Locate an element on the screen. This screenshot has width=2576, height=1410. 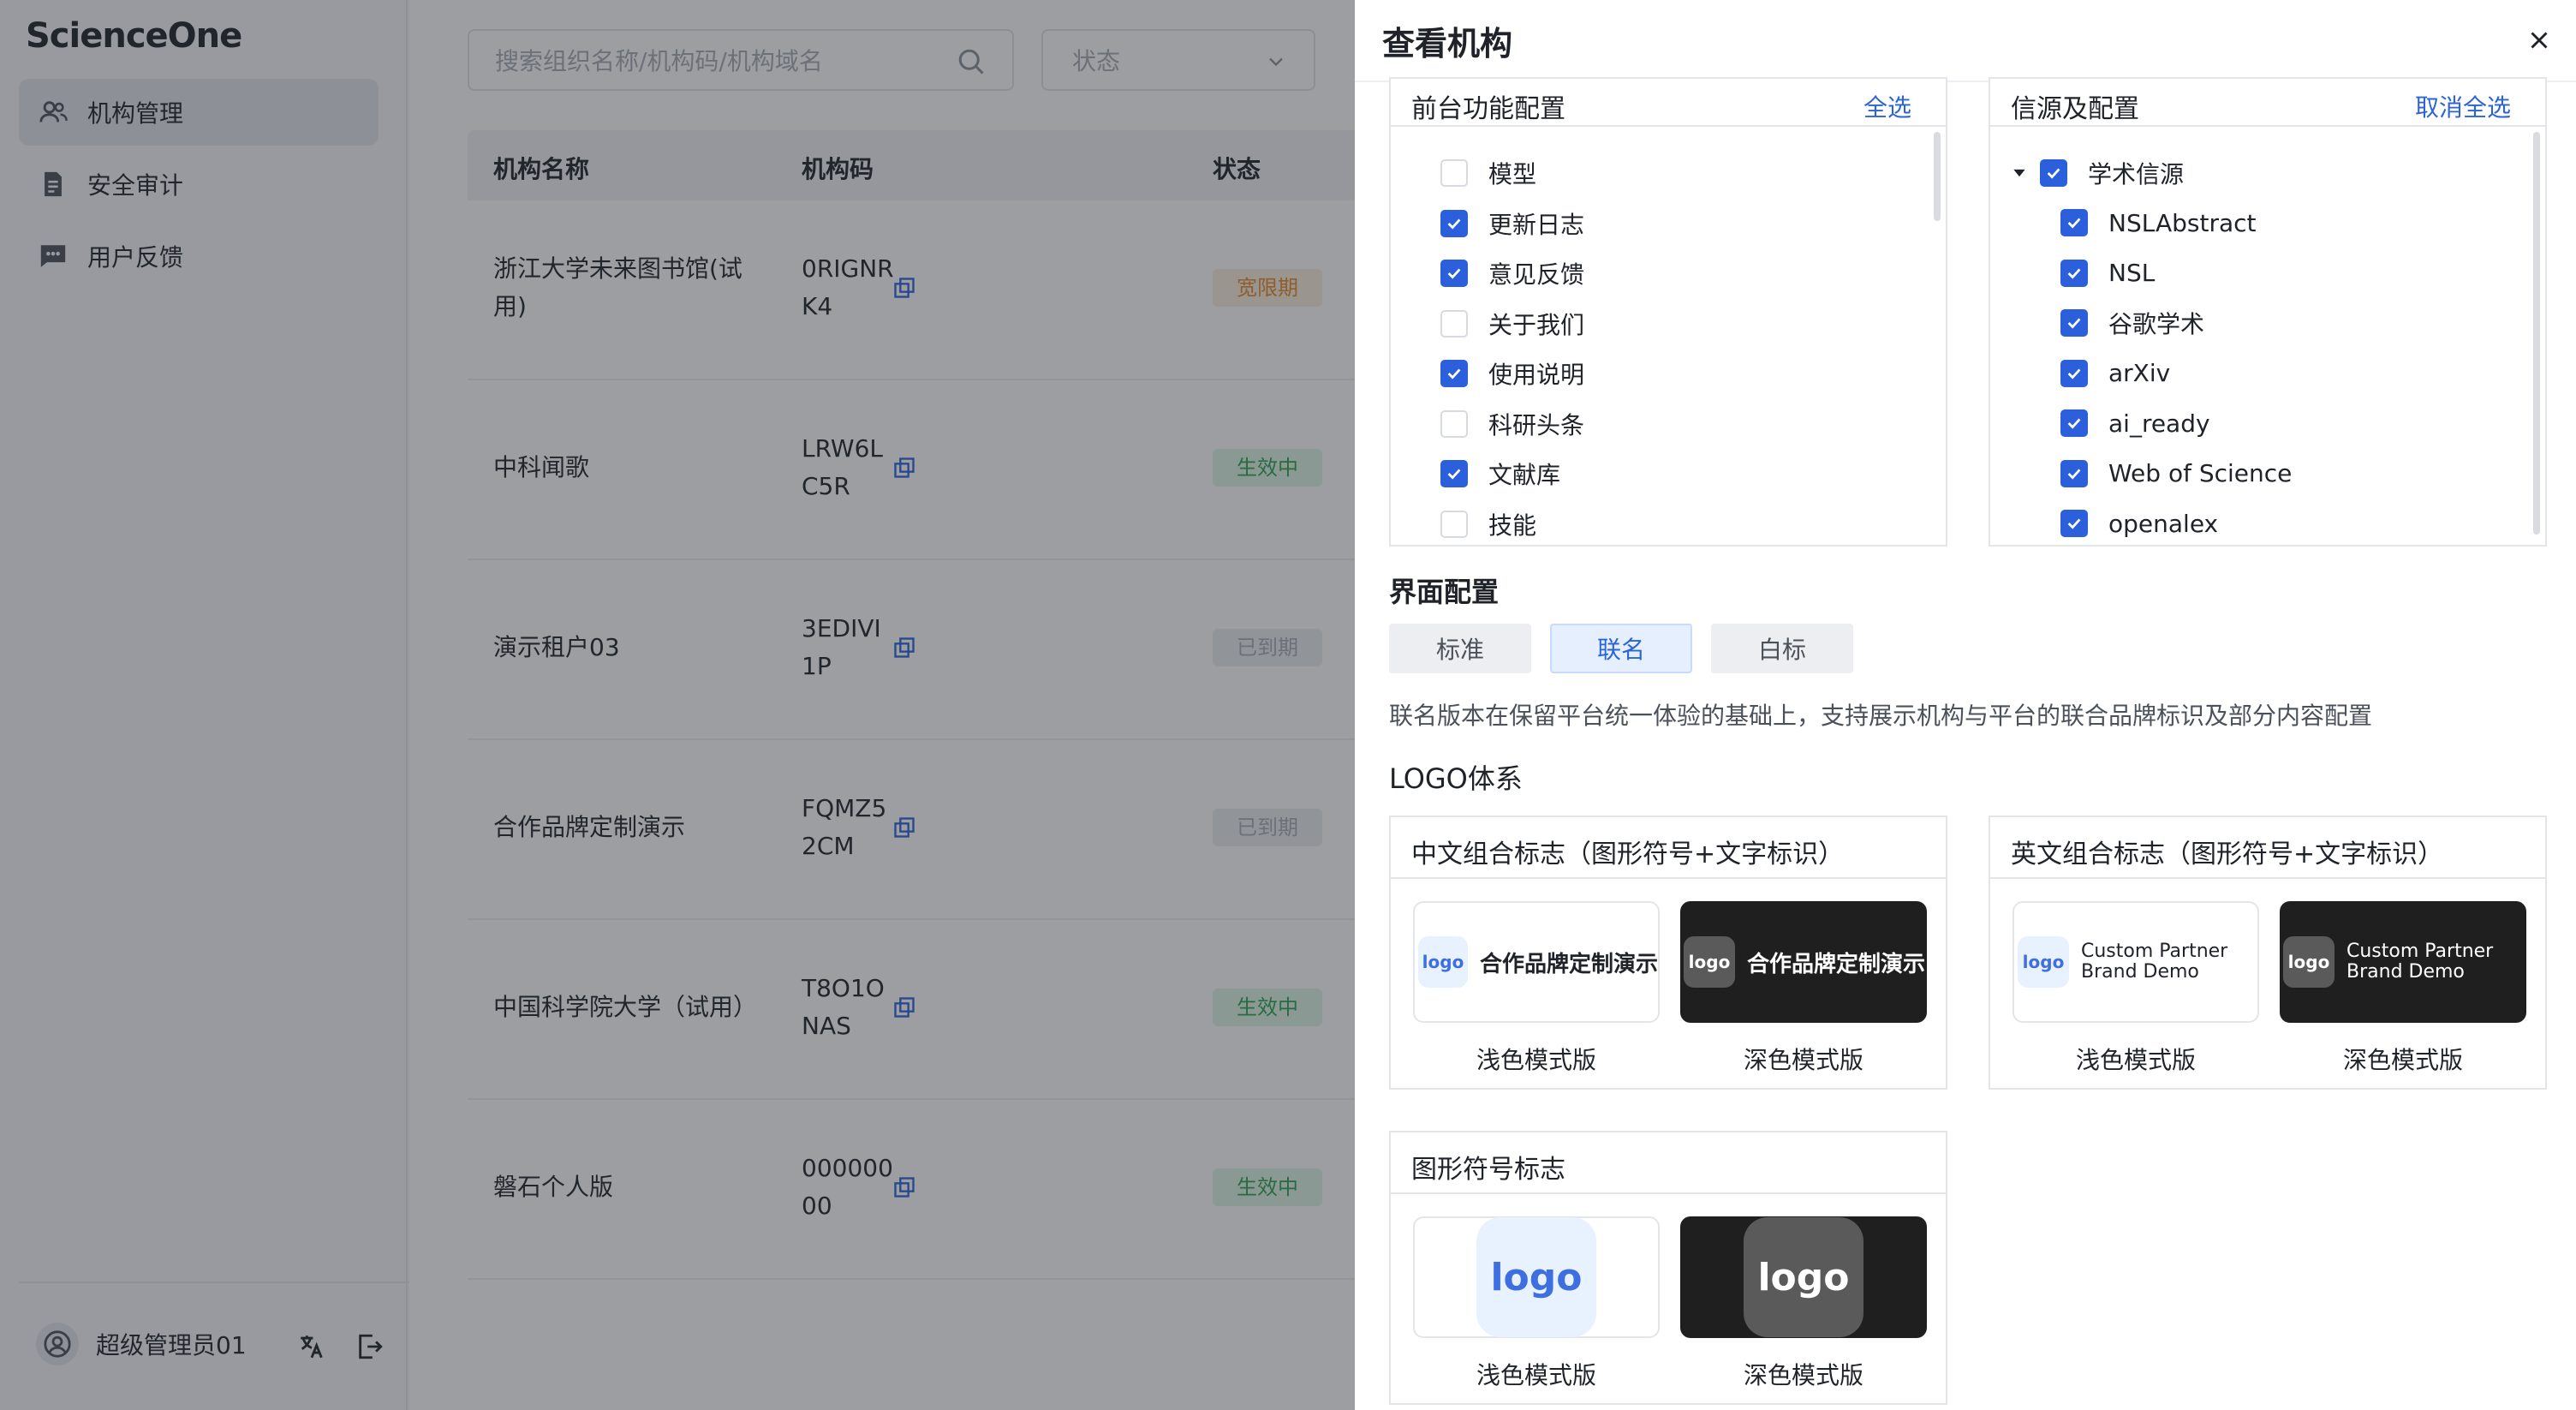
ui-mode-whitelabel: 白标 is located at coordinates (1782, 648).